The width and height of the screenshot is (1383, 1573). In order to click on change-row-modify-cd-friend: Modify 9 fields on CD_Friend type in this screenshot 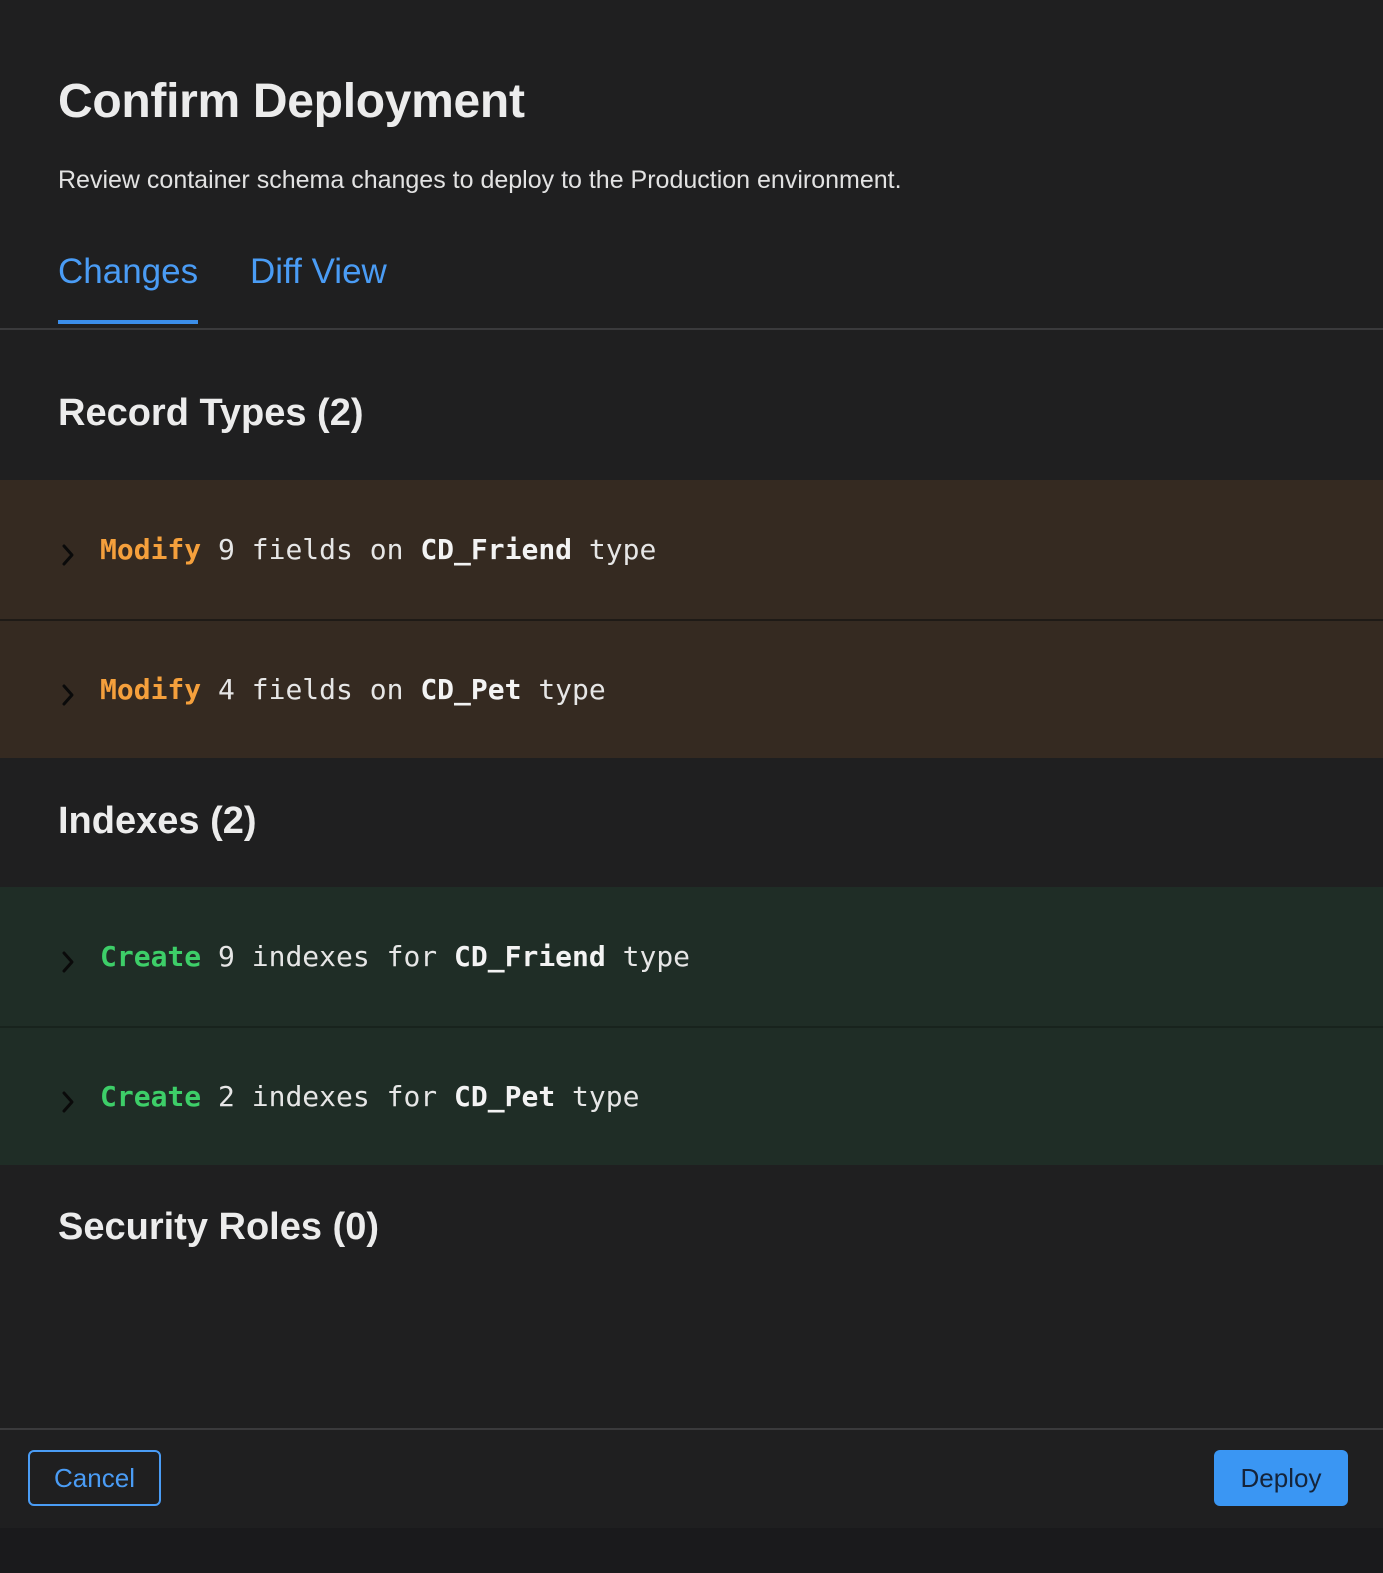, I will do `click(691, 549)`.